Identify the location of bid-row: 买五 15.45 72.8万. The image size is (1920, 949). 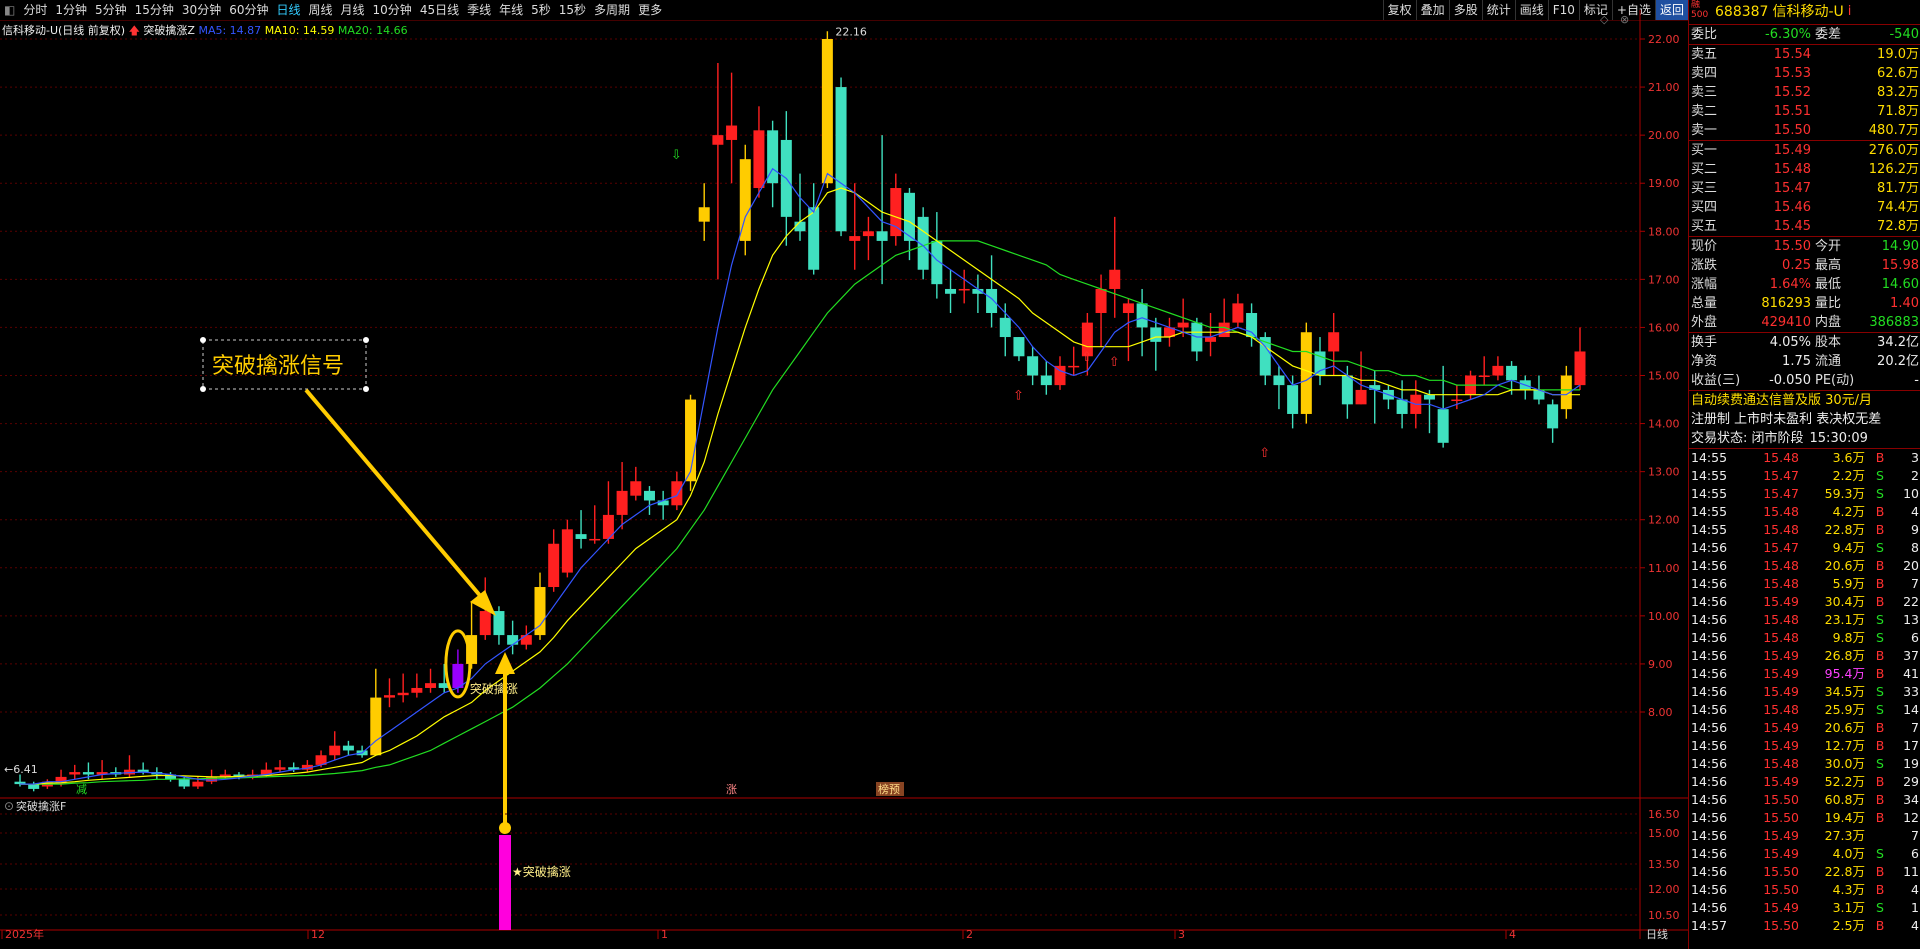
(1804, 226).